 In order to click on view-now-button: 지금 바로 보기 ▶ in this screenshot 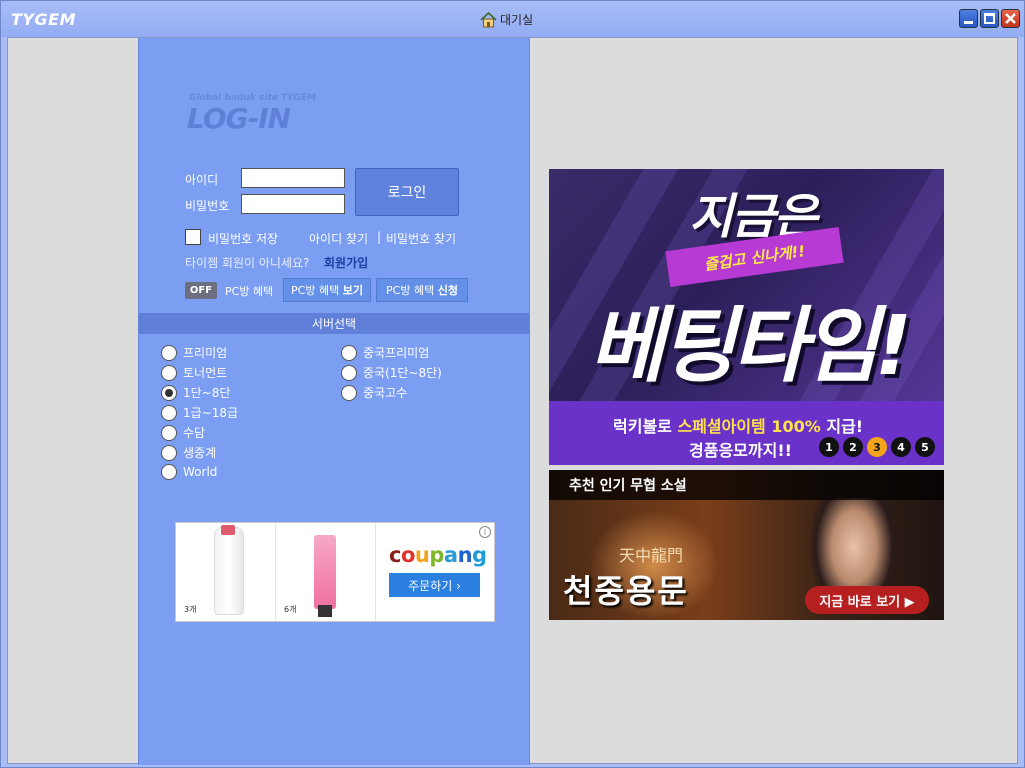, I will do `click(867, 600)`.